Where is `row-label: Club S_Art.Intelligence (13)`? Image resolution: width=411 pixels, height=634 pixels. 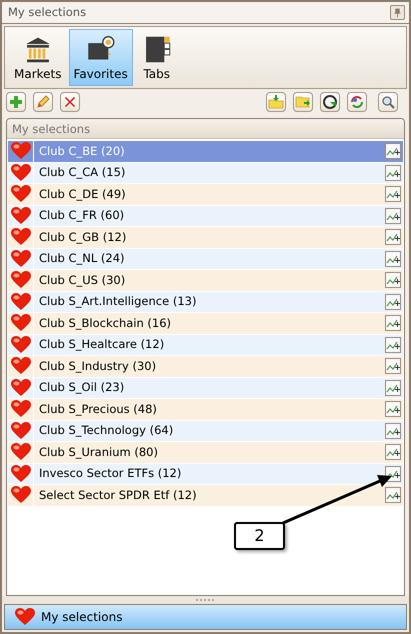
row-label: Club S_Art.Intelligence (13) is located at coordinates (118, 301).